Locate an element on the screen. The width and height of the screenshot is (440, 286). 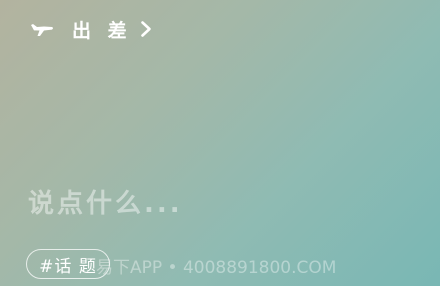
category-selector: 出 差 is located at coordinates (91, 29).